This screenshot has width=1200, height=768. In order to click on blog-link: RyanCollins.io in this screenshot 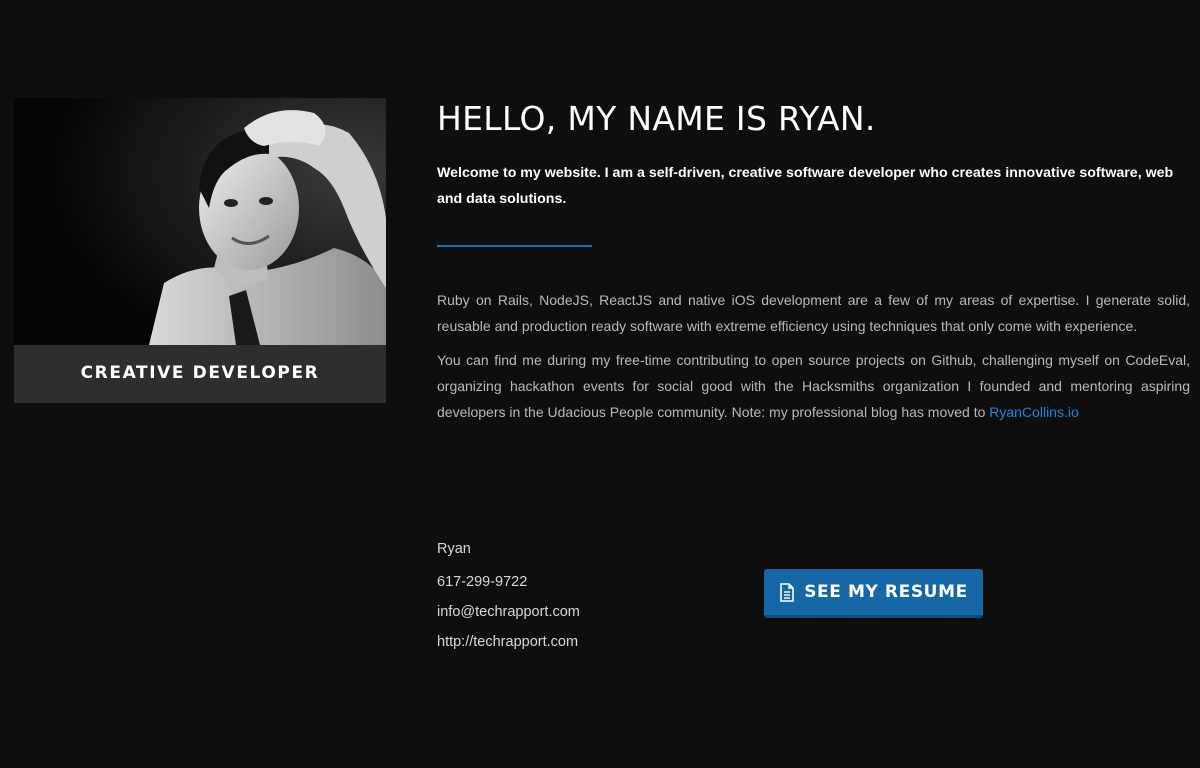, I will do `click(1033, 412)`.